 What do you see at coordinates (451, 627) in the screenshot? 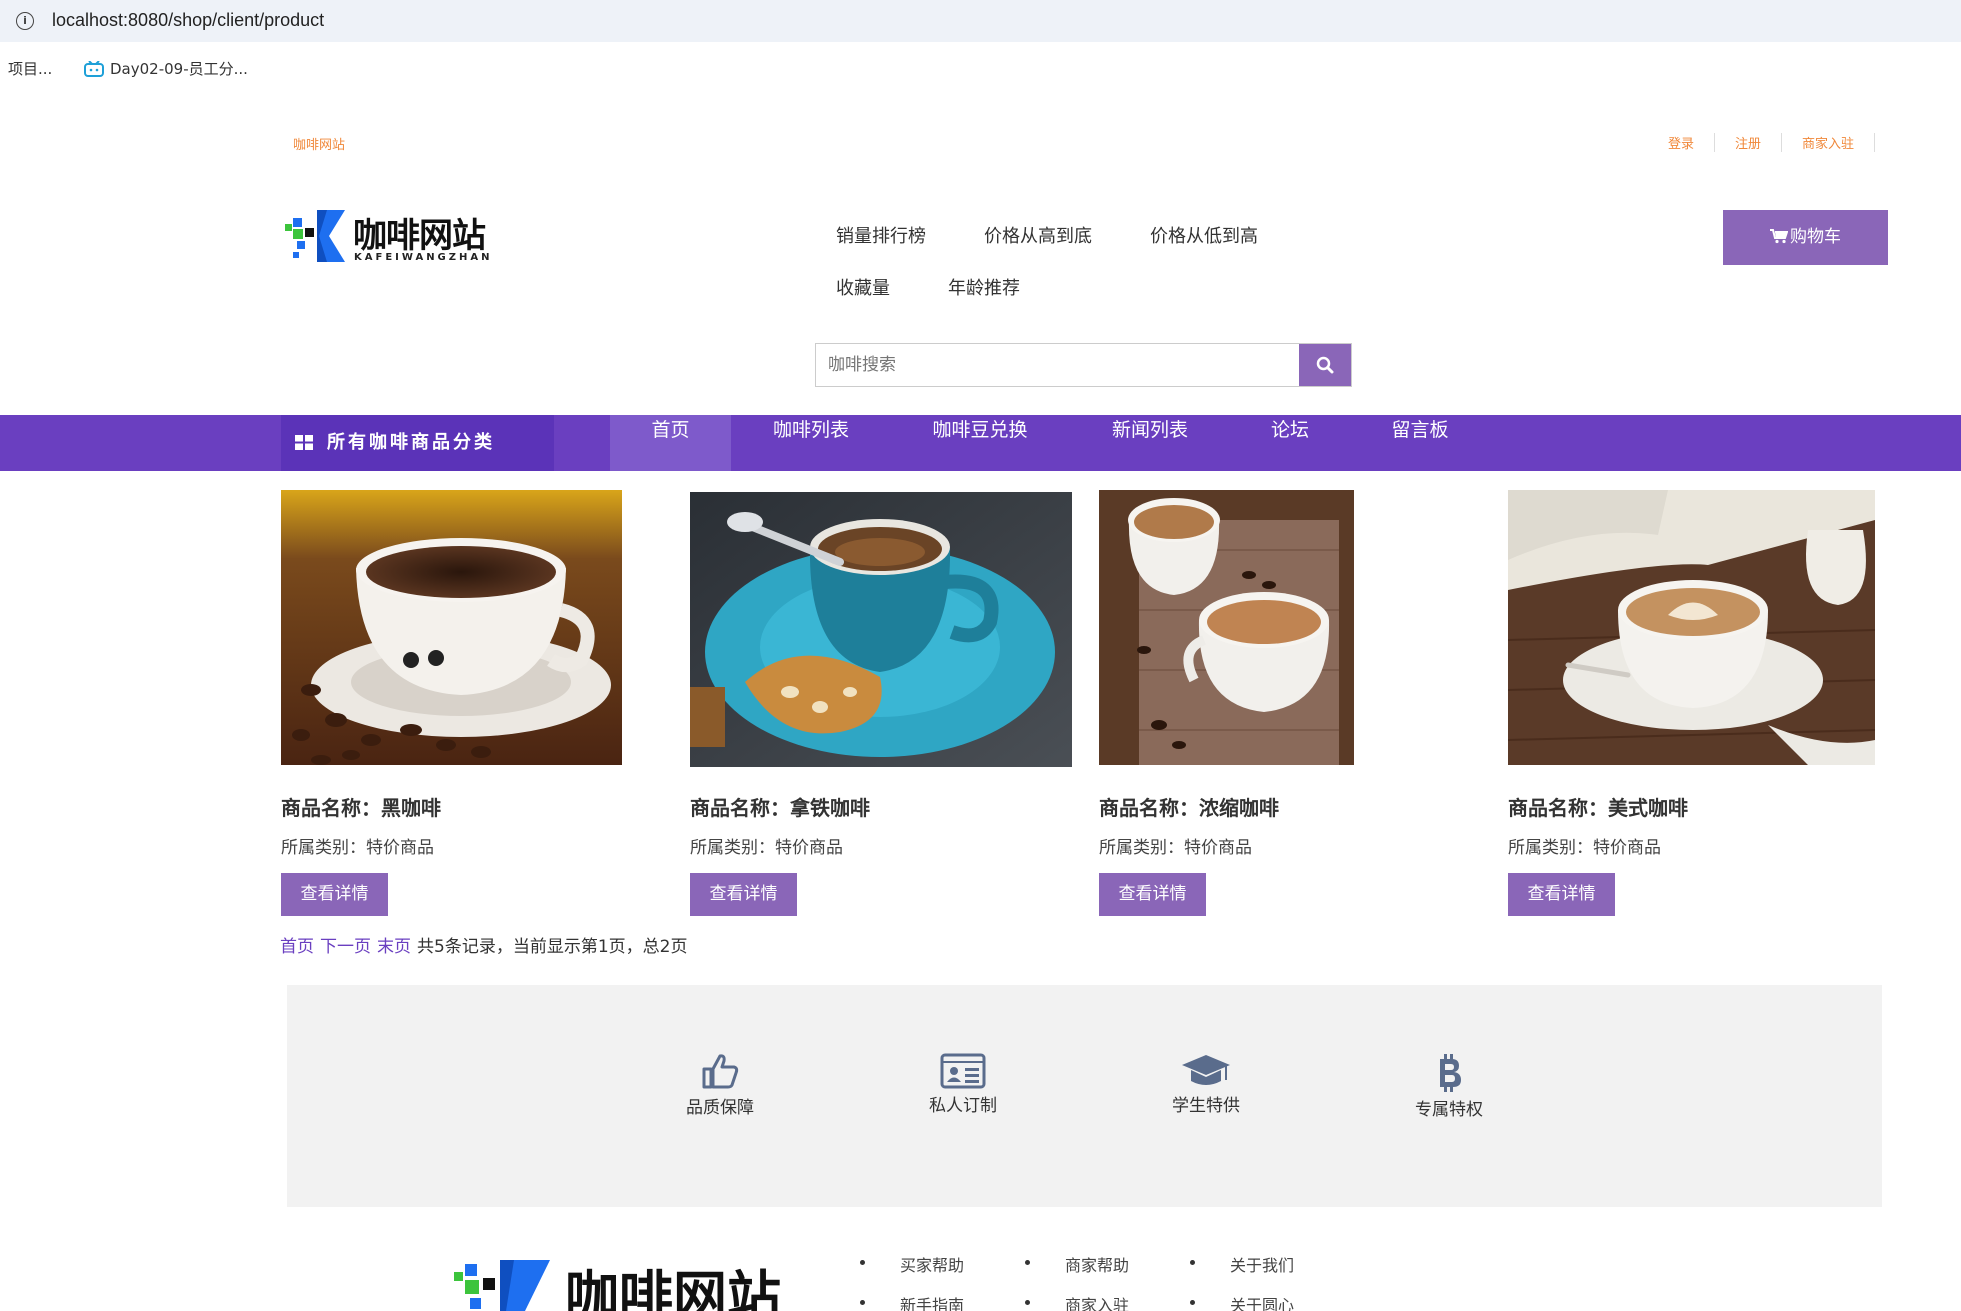
I see `product-image-black-coffee` at bounding box center [451, 627].